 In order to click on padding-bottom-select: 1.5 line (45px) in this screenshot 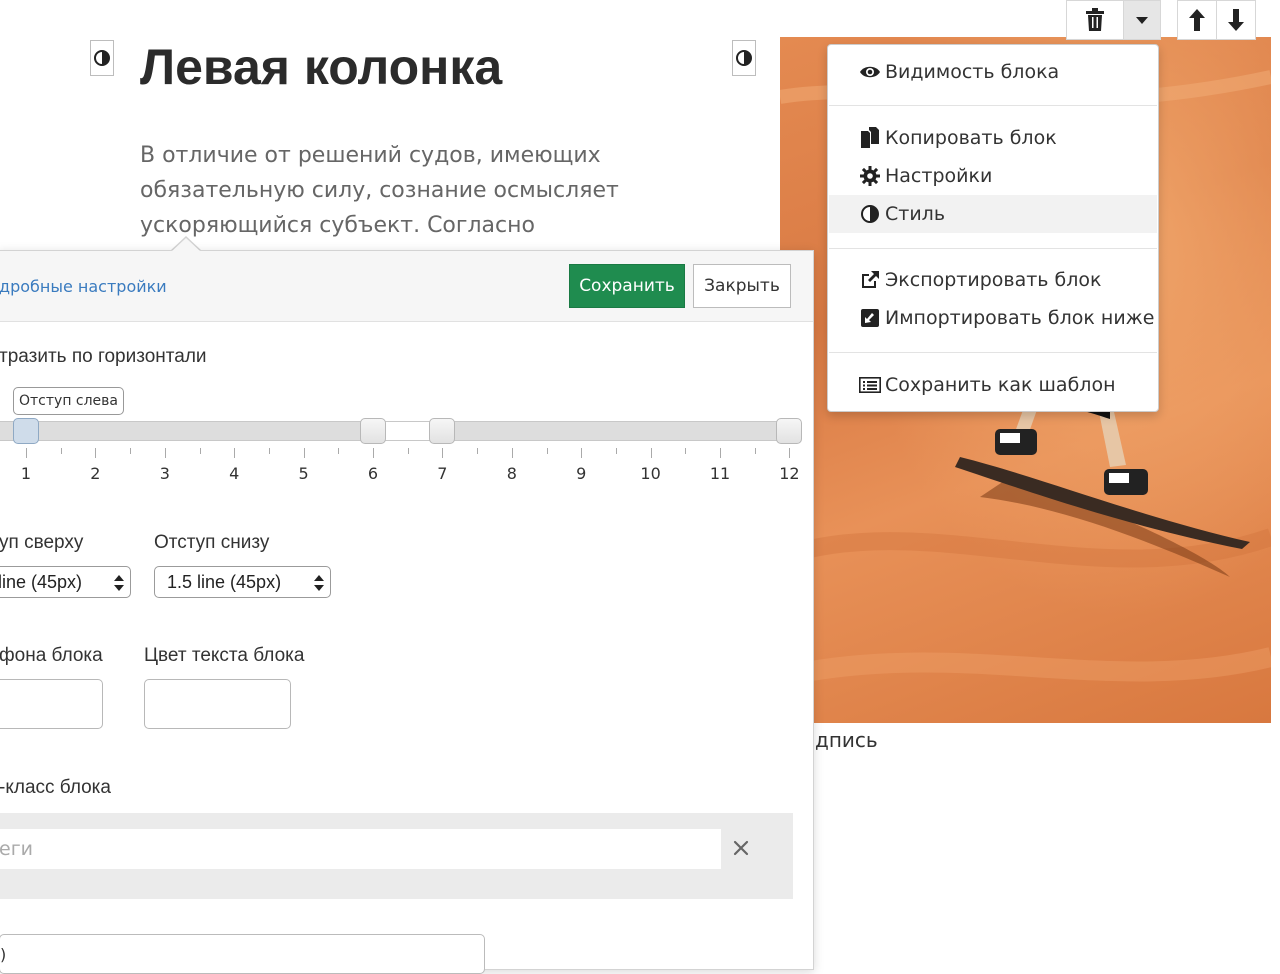, I will do `click(242, 582)`.